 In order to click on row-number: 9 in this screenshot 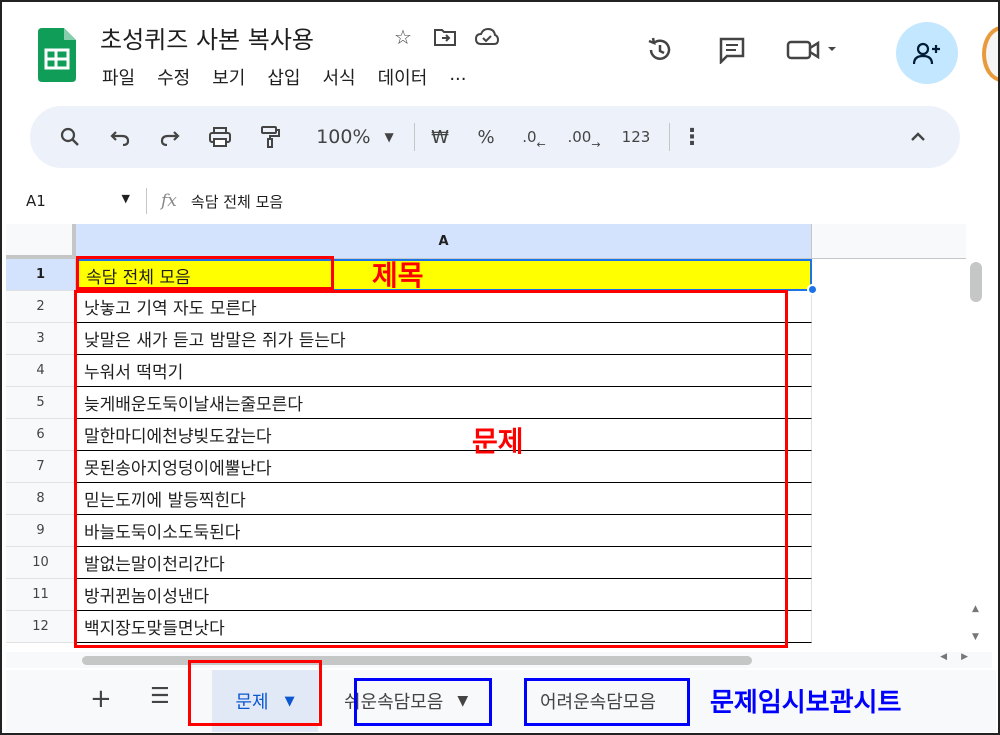, I will do `click(41, 531)`.